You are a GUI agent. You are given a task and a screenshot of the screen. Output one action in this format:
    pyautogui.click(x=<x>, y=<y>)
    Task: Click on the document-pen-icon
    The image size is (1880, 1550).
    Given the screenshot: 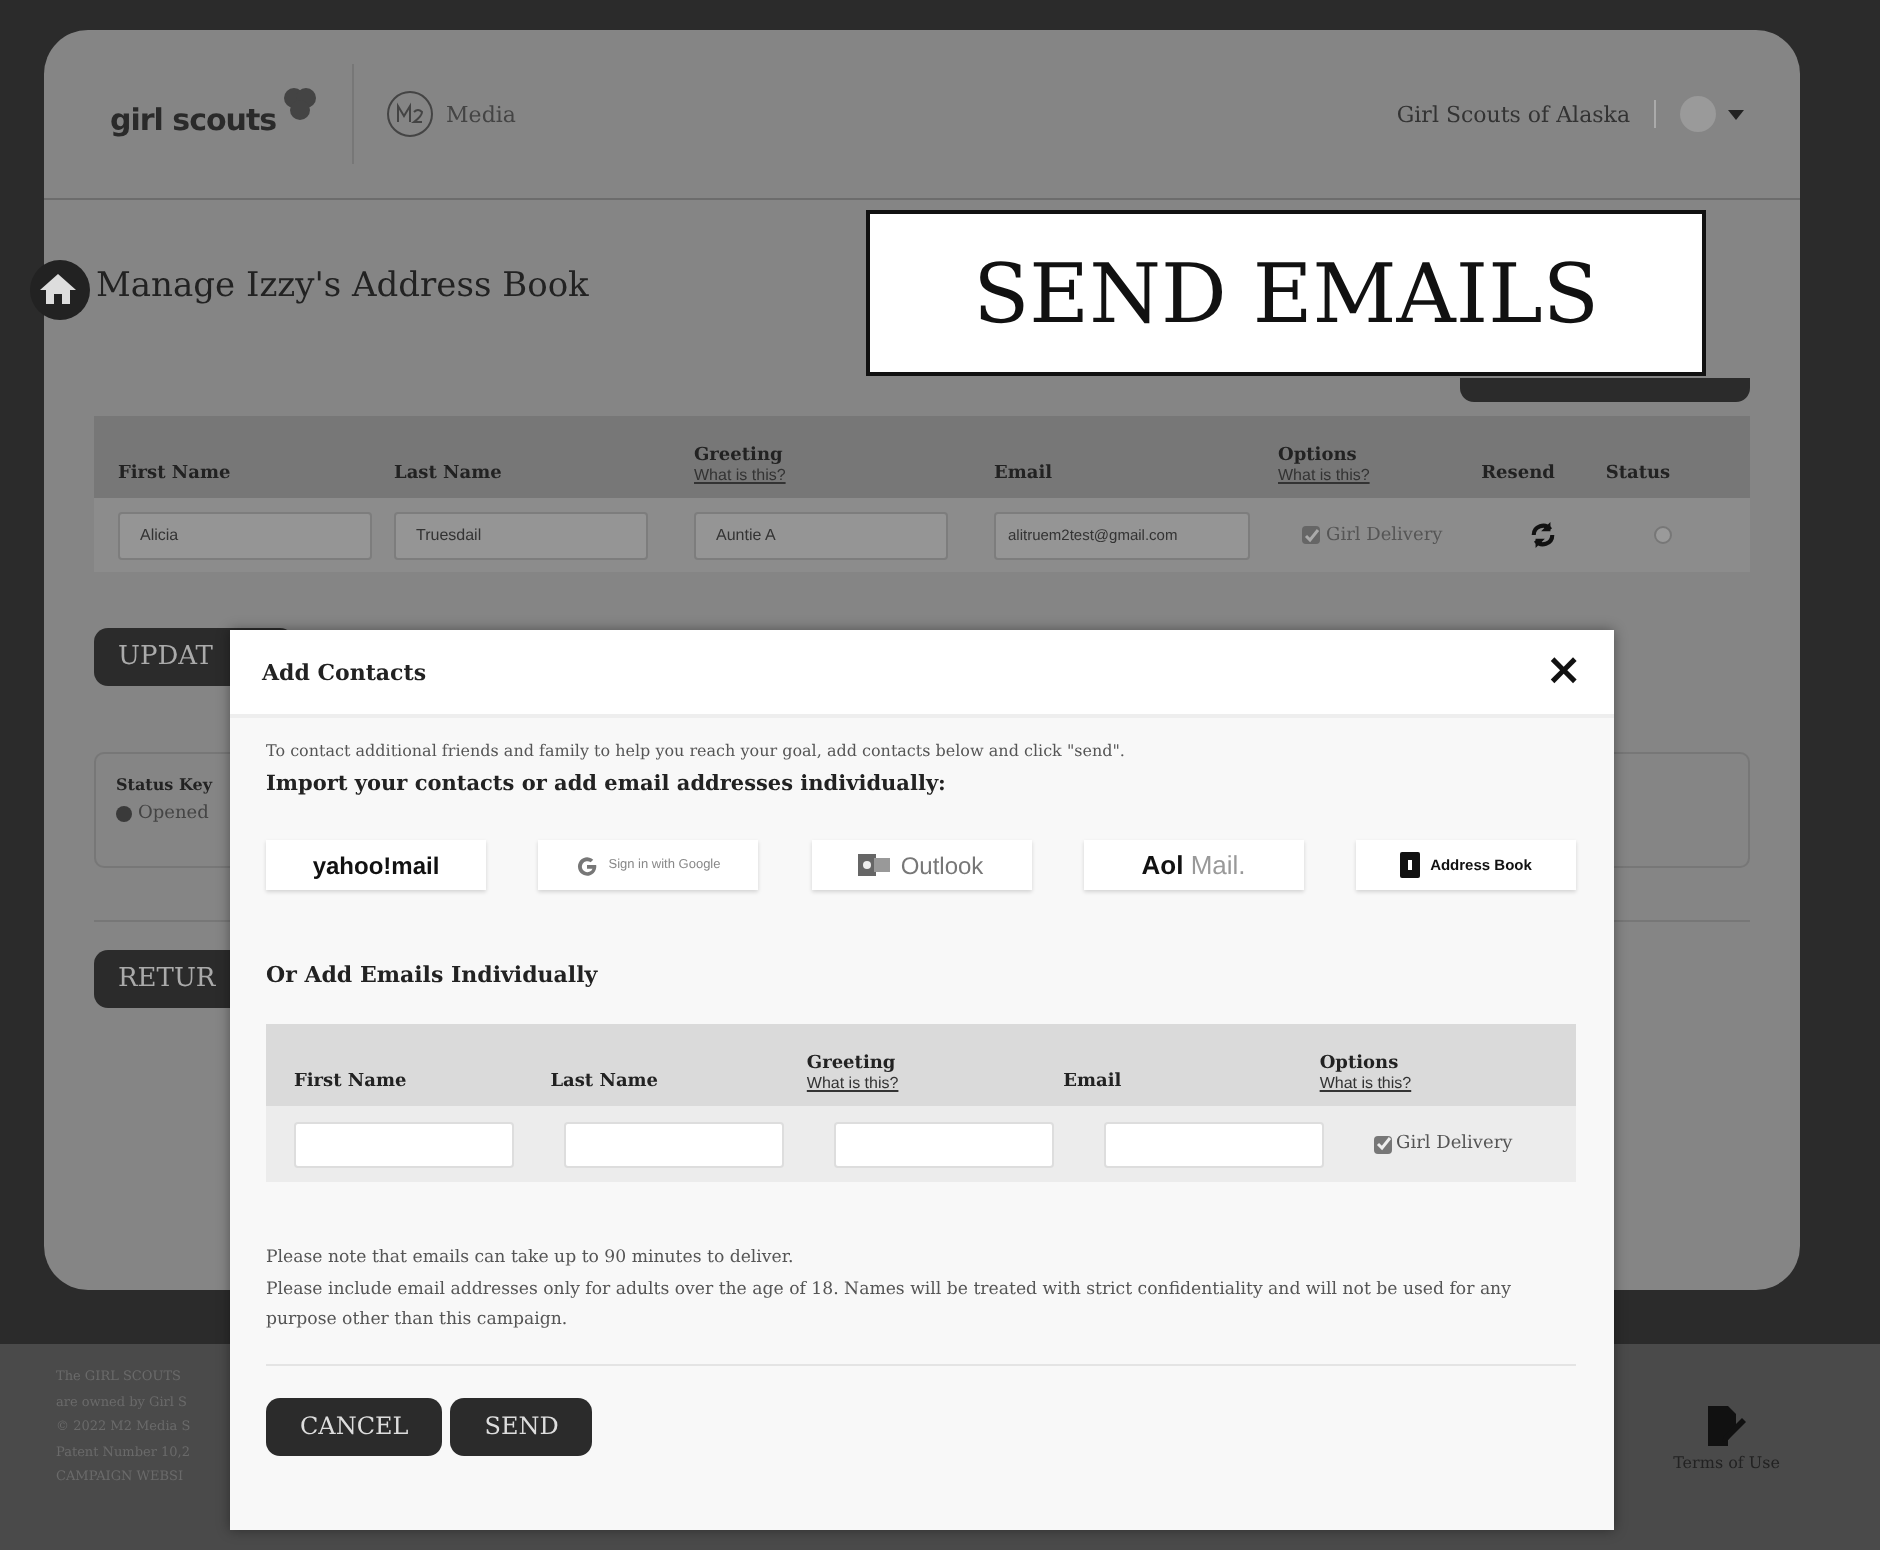 What is the action you would take?
    pyautogui.click(x=1726, y=1426)
    